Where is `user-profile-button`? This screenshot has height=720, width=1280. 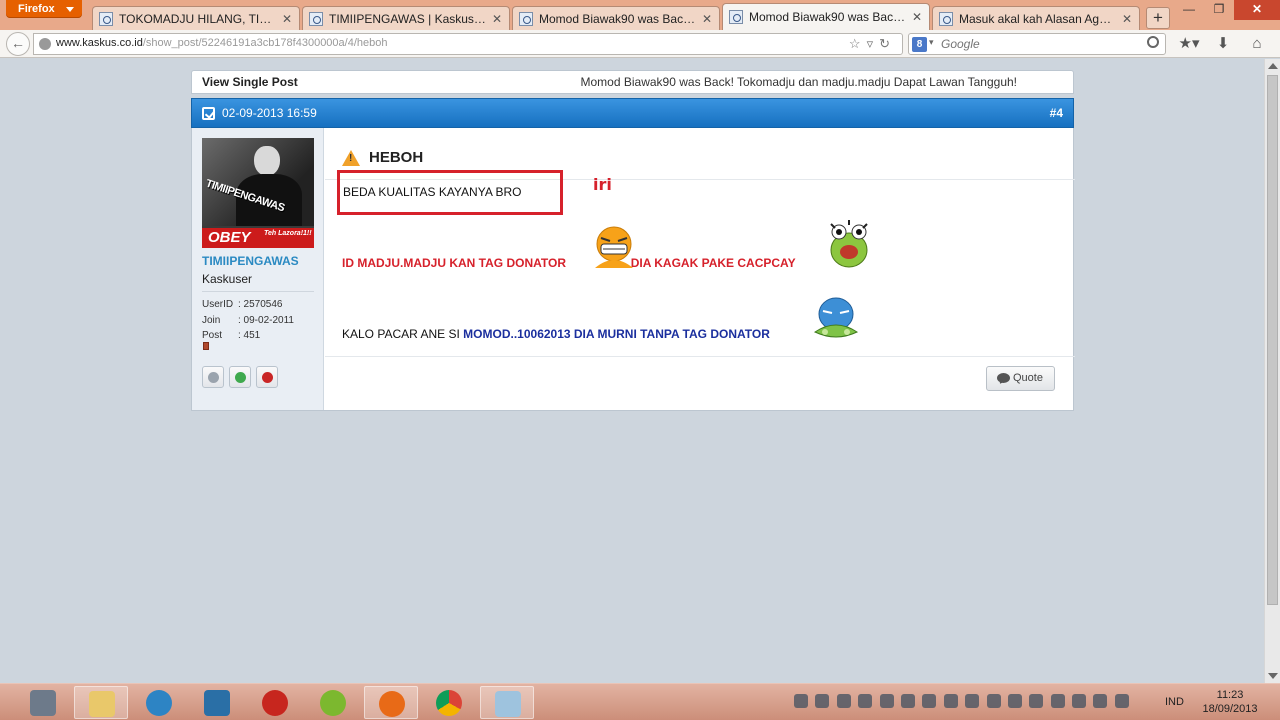
user-profile-button is located at coordinates (213, 377).